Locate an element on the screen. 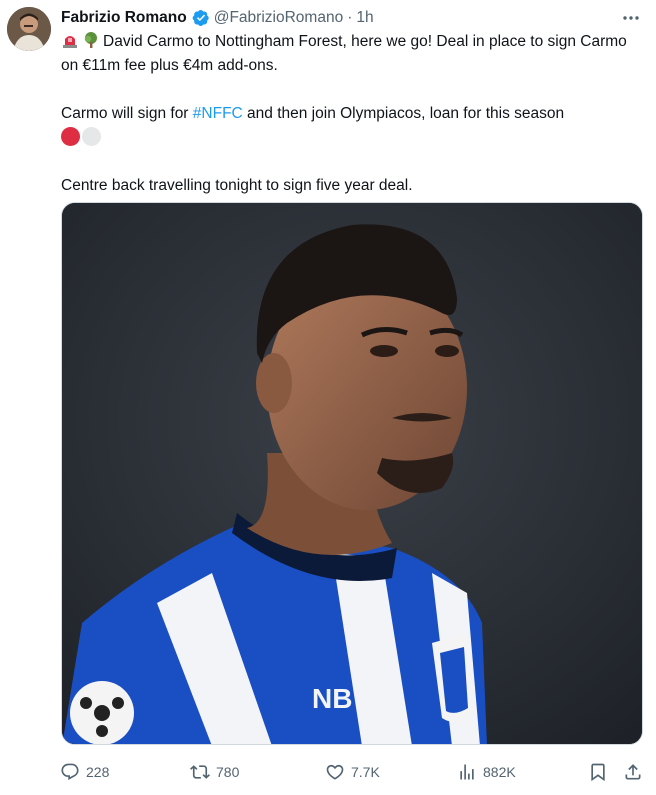 The image size is (656, 795). verified-badge-icon is located at coordinates (201, 18).